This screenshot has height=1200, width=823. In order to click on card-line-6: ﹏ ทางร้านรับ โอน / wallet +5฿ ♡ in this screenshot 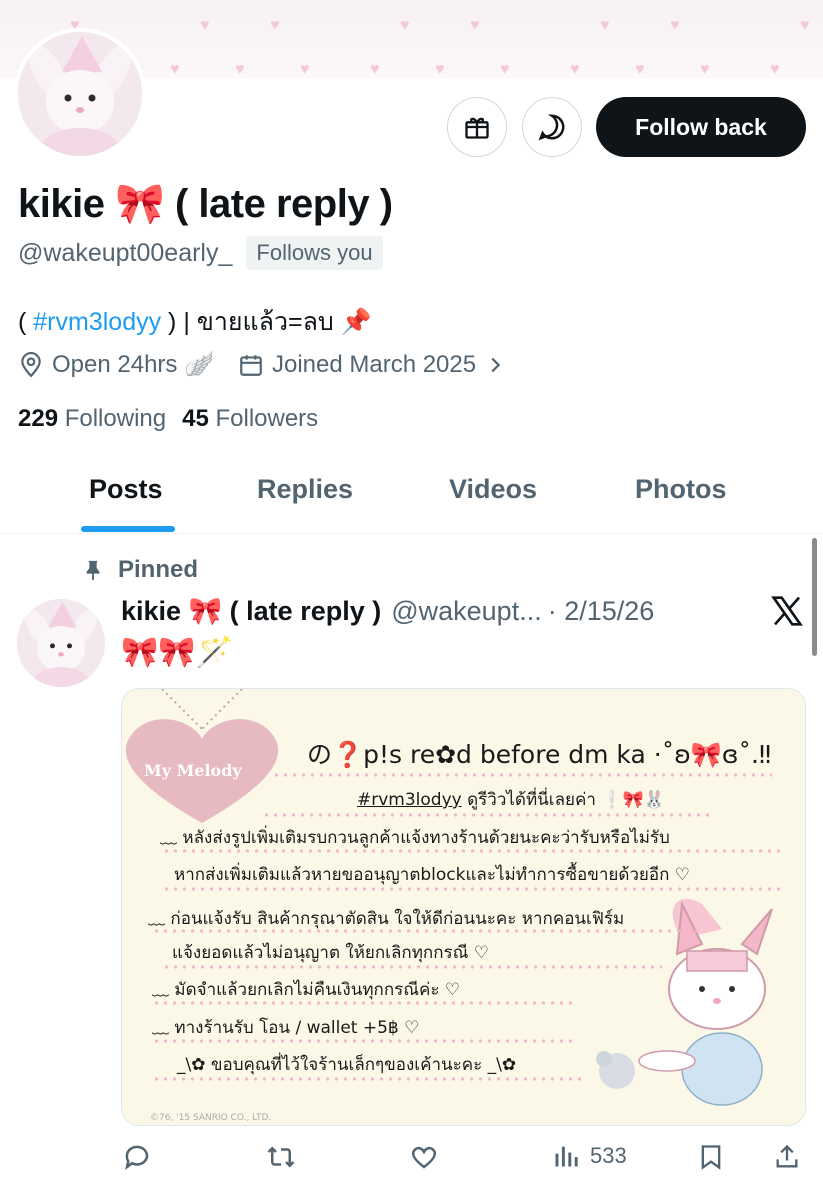, I will do `click(286, 1028)`.